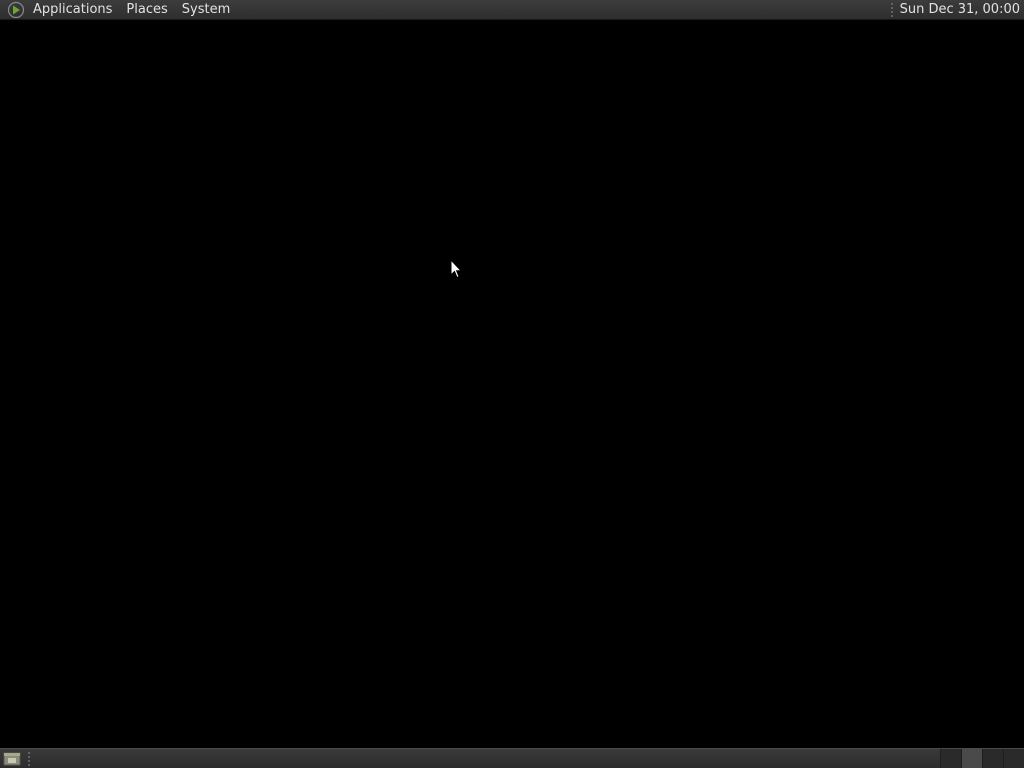  I want to click on workspace-switcher, so click(982, 758).